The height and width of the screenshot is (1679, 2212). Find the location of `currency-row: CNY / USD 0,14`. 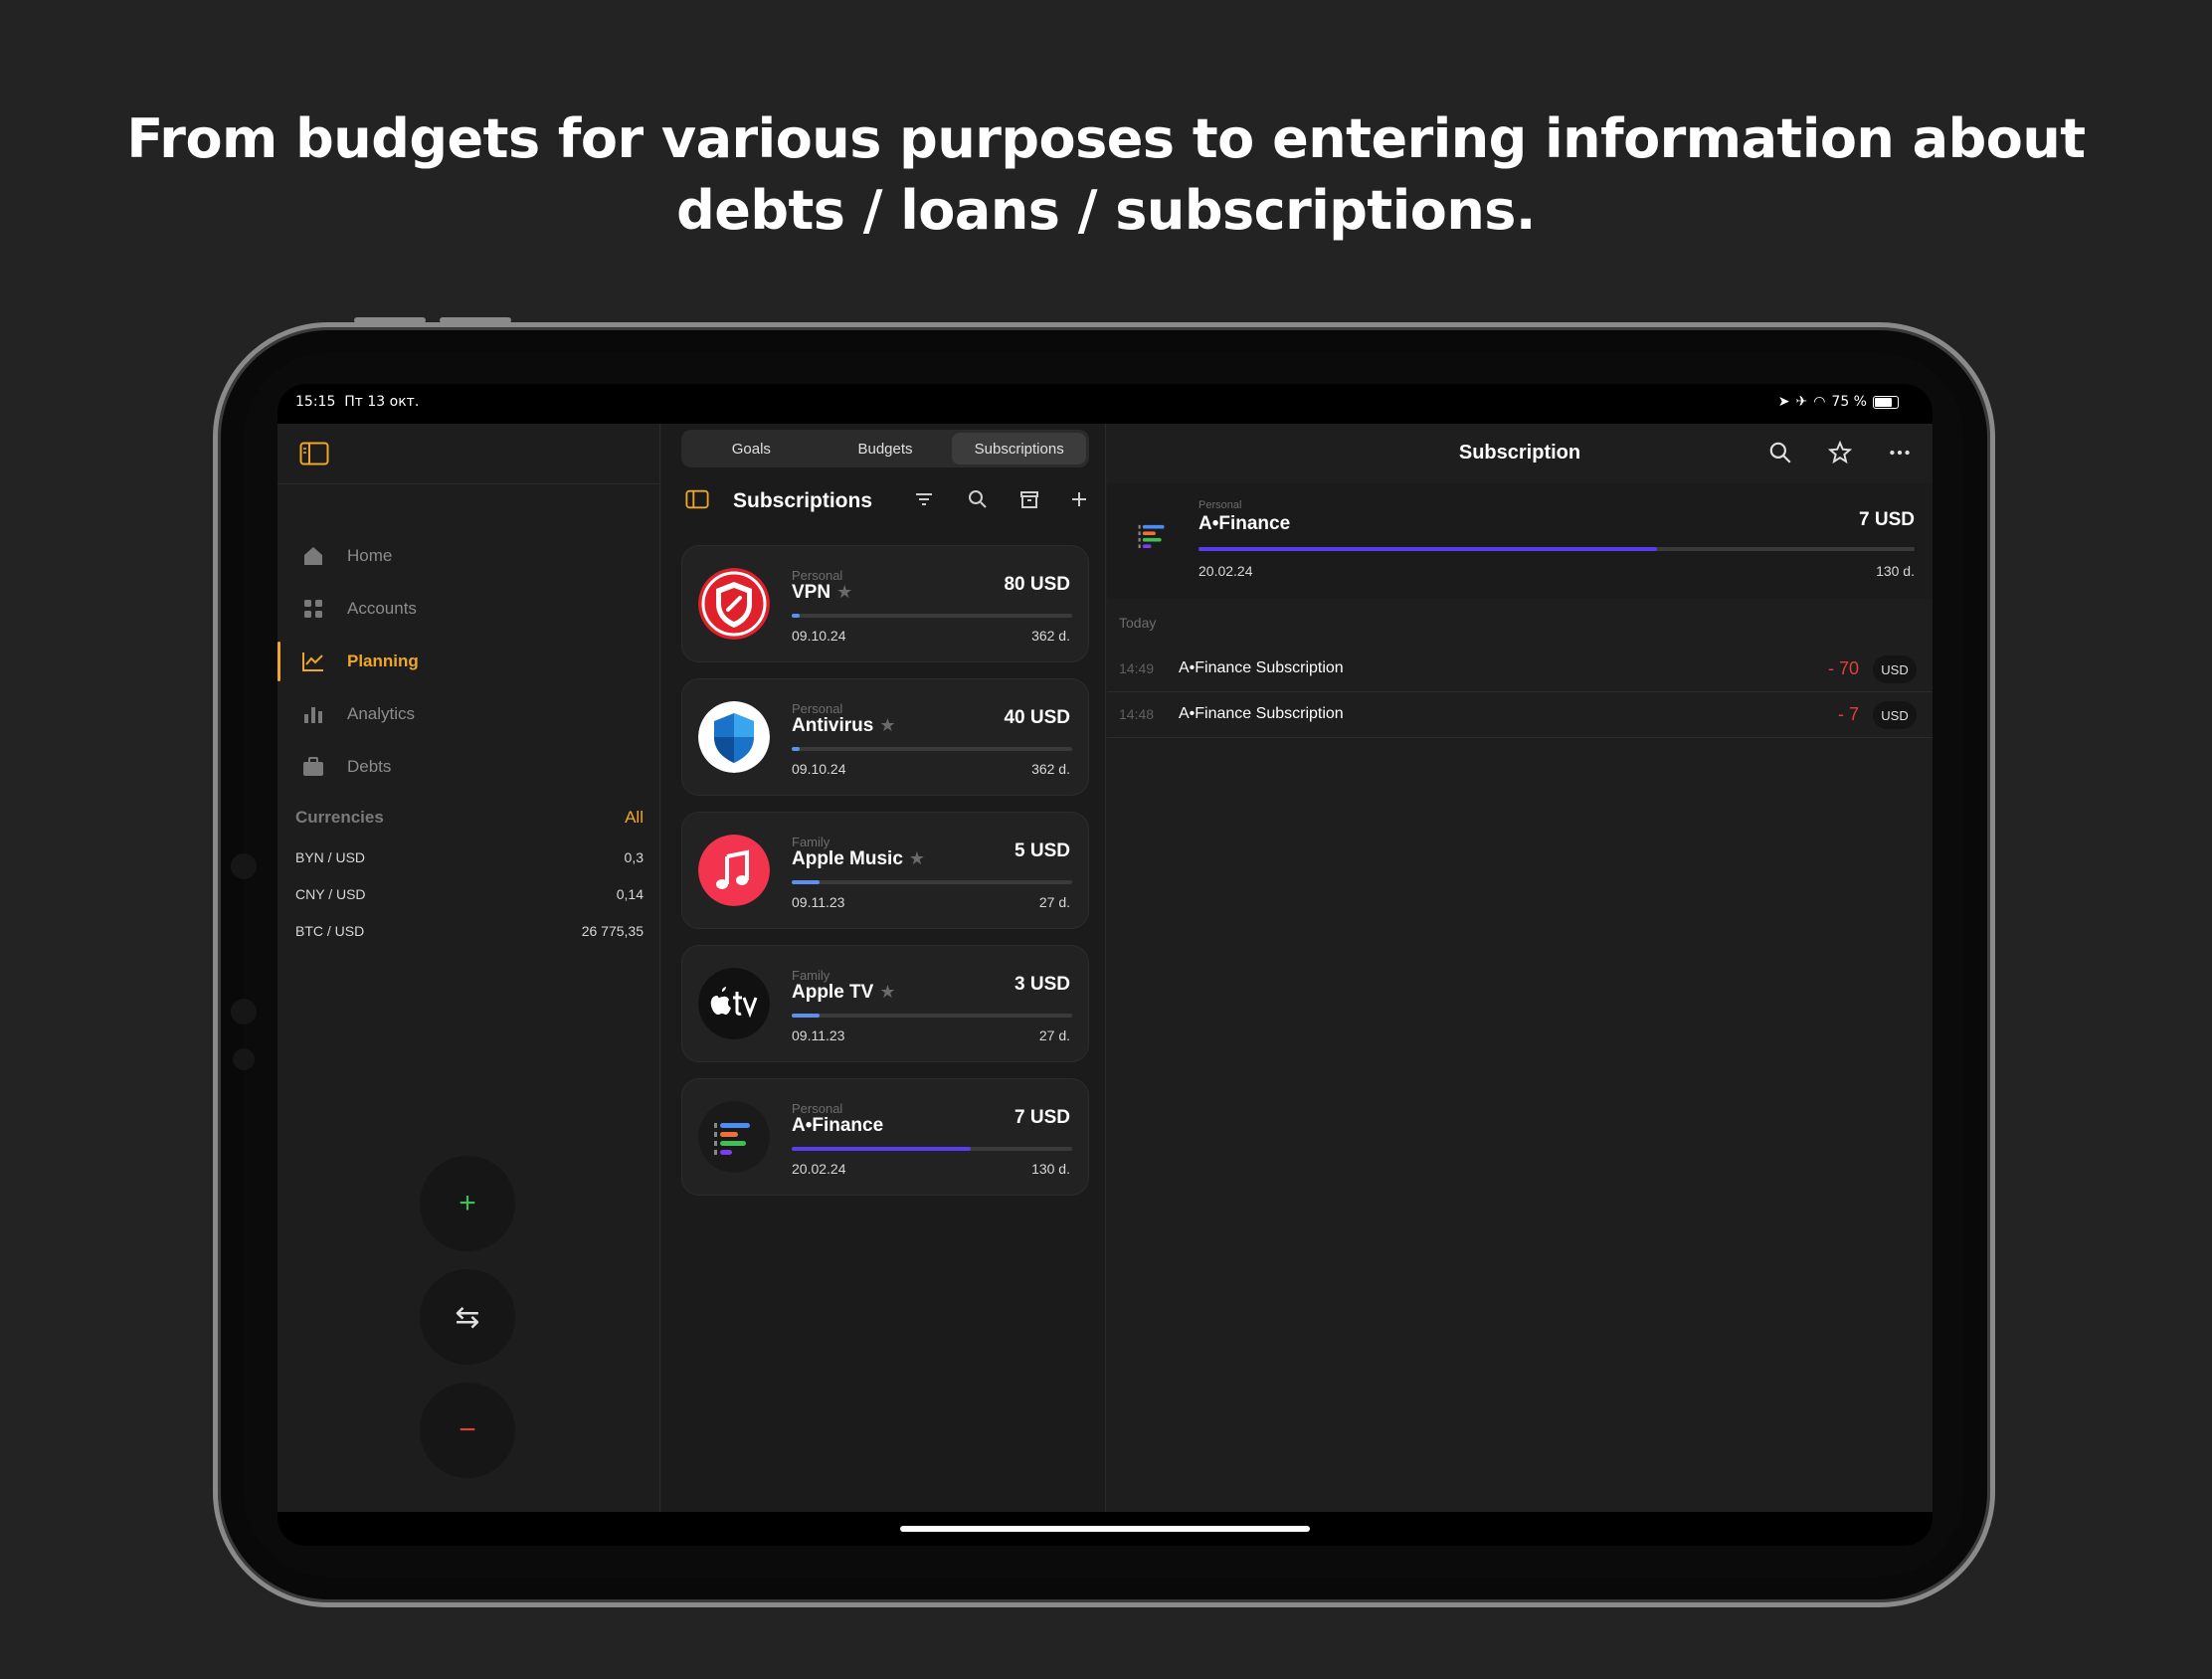

currency-row: CNY / USD 0,14 is located at coordinates (469, 894).